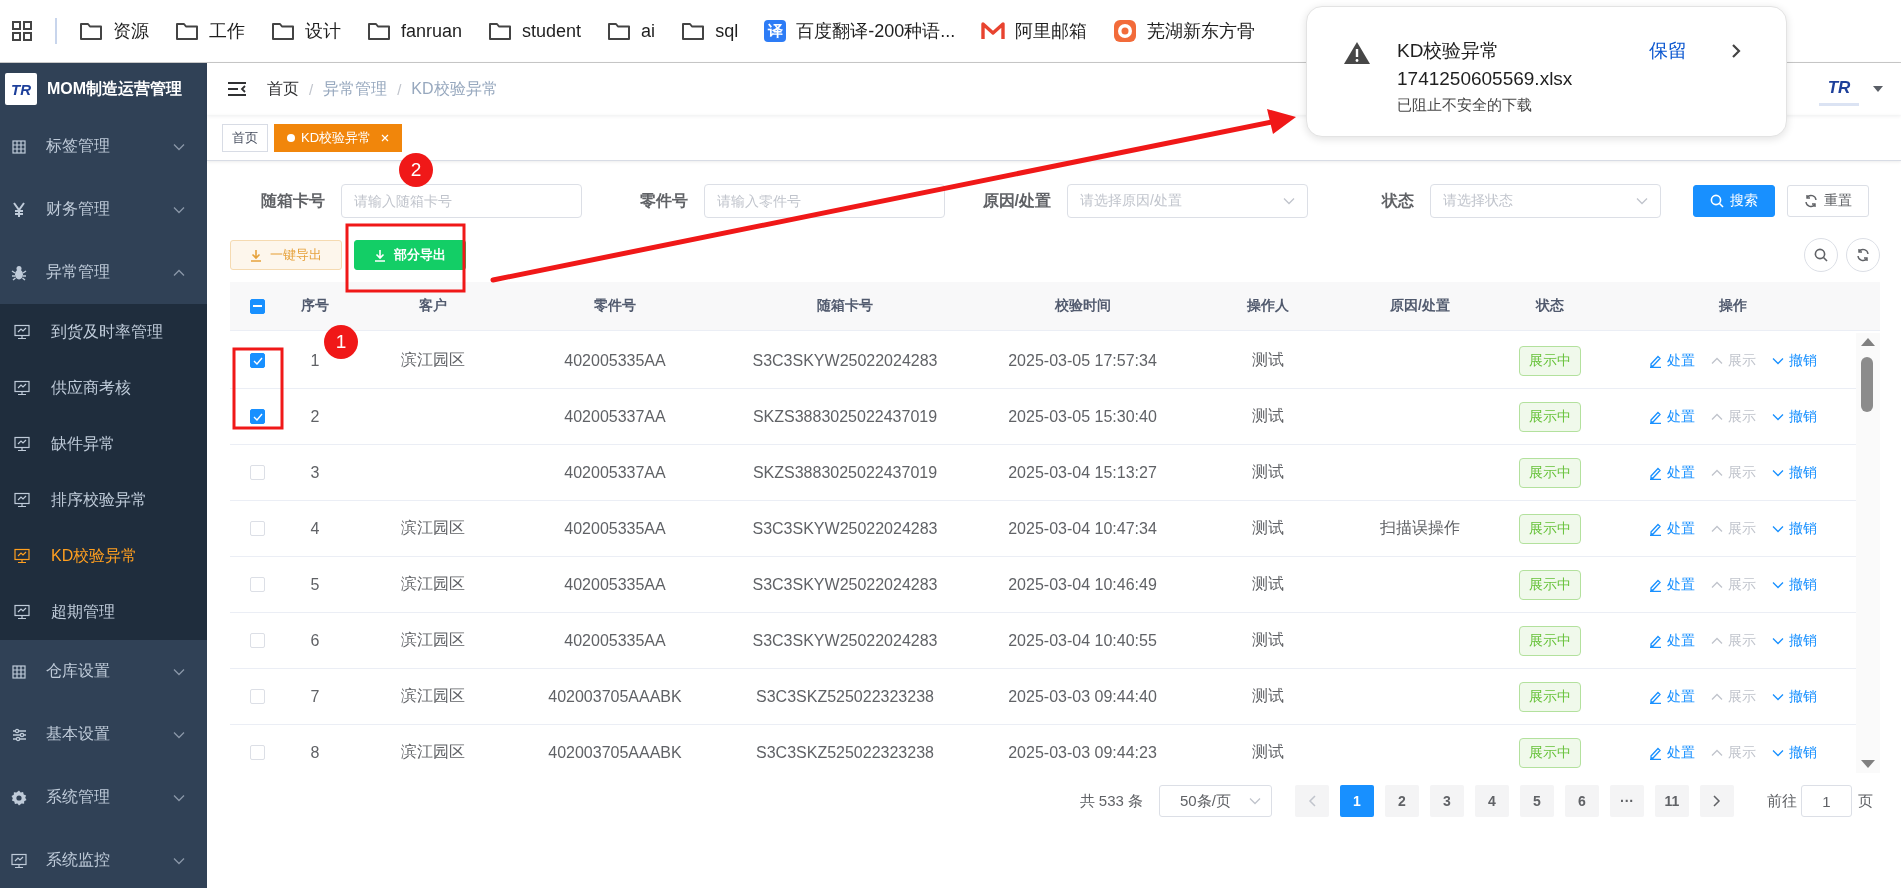 Image resolution: width=1901 pixels, height=888 pixels. I want to click on bookmark: 资源, so click(114, 31).